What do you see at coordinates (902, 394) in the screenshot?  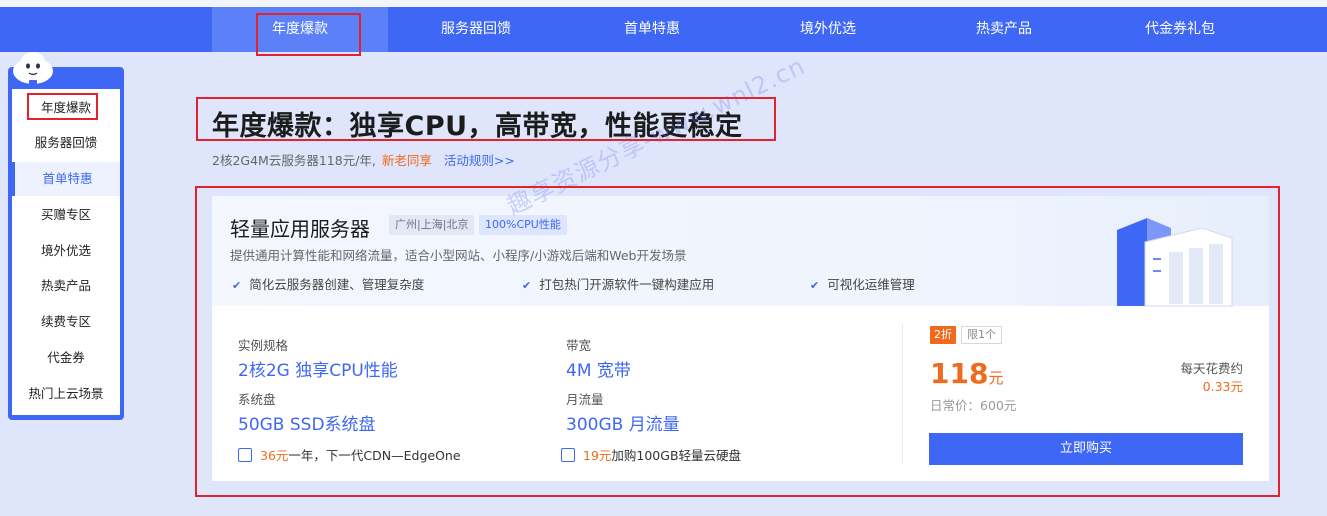 I see `card-divider` at bounding box center [902, 394].